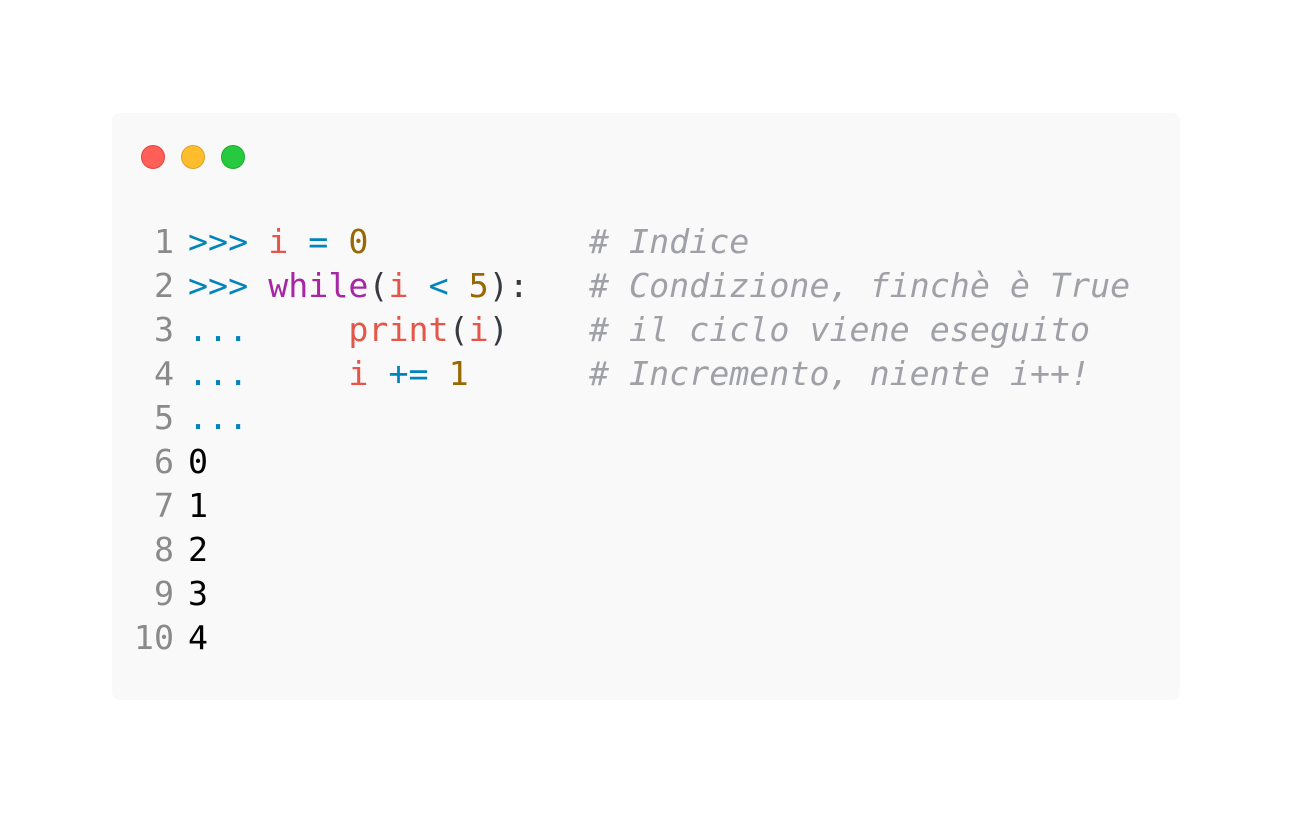 The image size is (1292, 814). I want to click on line-number: 10, so click(153, 637).